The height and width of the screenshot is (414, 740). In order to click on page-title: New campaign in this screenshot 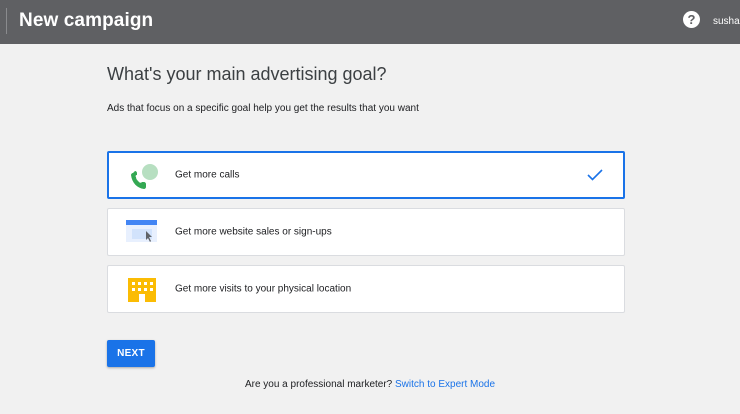, I will do `click(86, 20)`.